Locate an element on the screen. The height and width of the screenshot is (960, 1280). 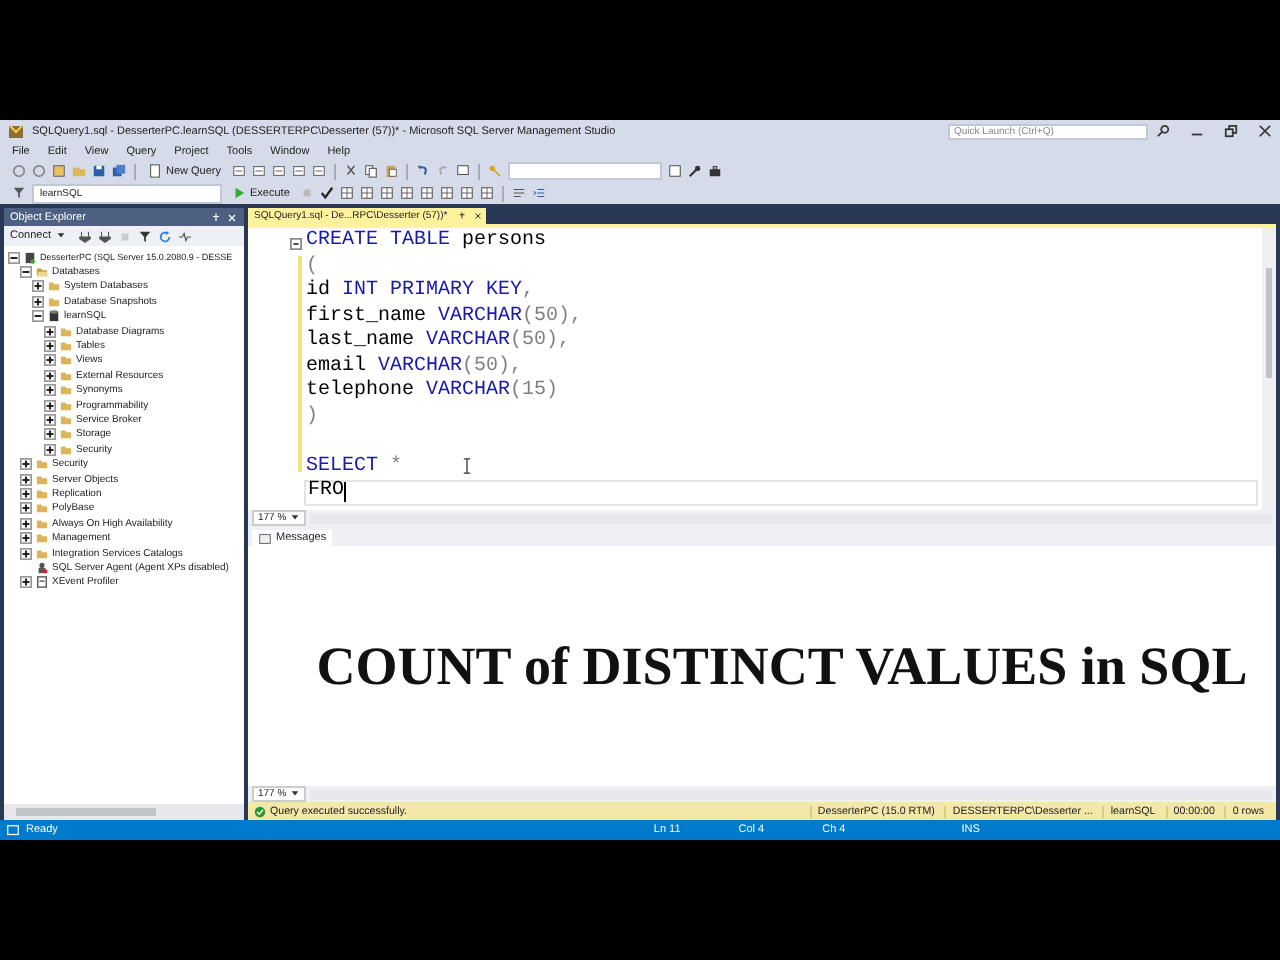
output-icon is located at coordinates (13, 830).